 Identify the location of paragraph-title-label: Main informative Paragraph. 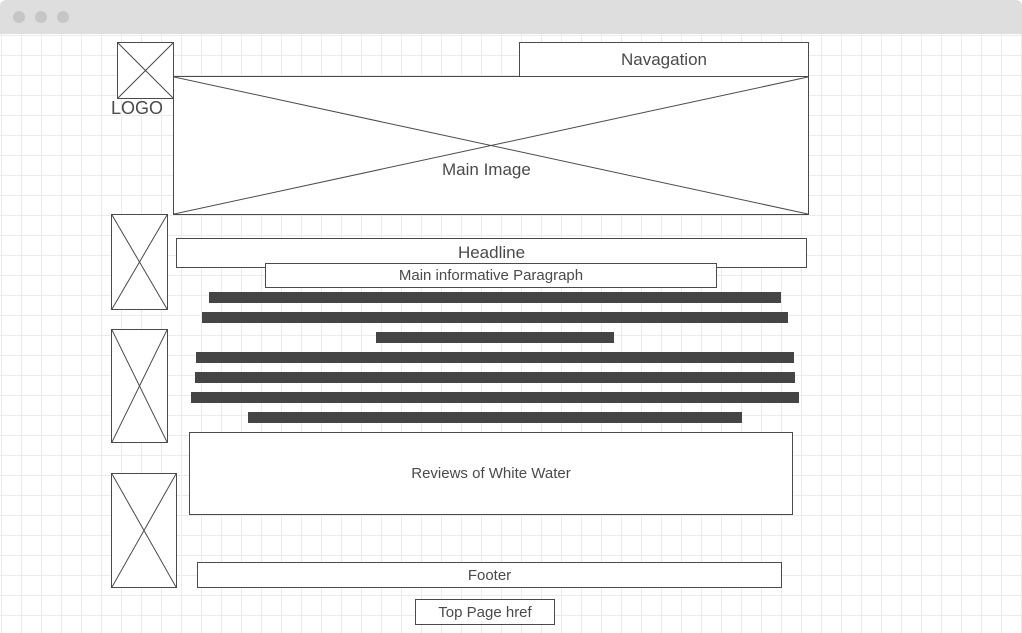
(491, 275).